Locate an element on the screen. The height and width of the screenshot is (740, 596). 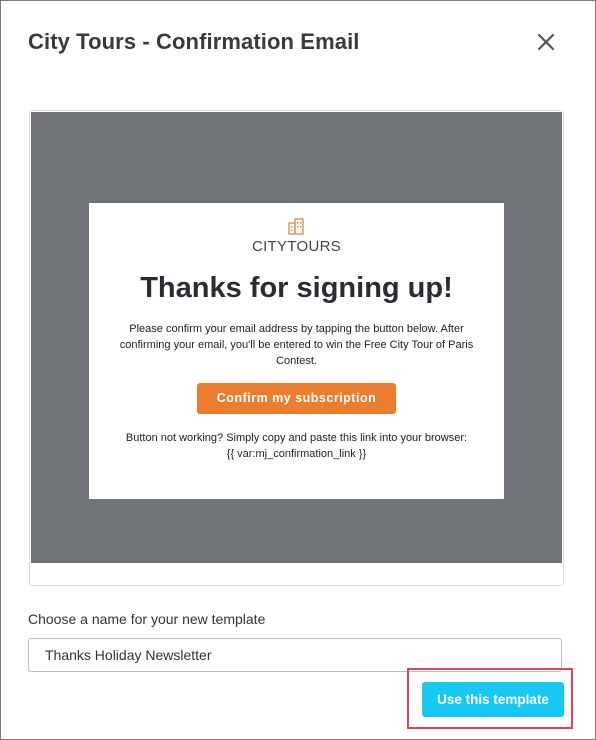
modal-title: City Tours - Confirmation Email is located at coordinates (194, 41).